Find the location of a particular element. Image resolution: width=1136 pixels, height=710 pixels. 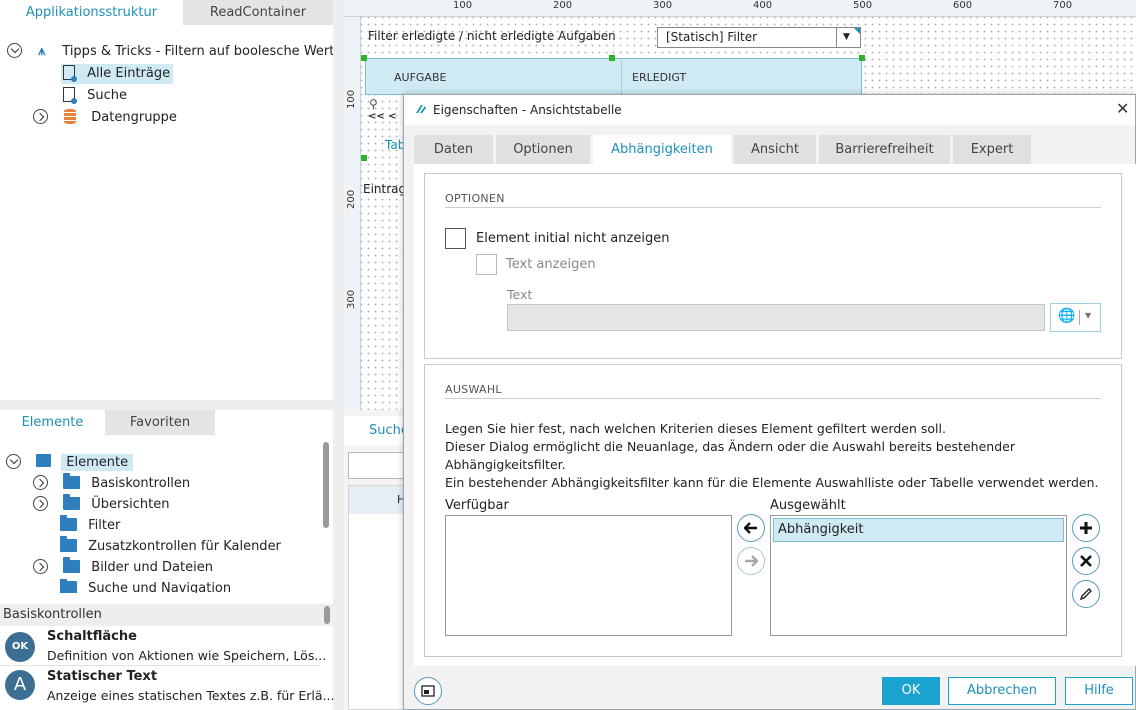

folder-bilder-dateien: Bilder und Dateien is located at coordinates (123, 567).